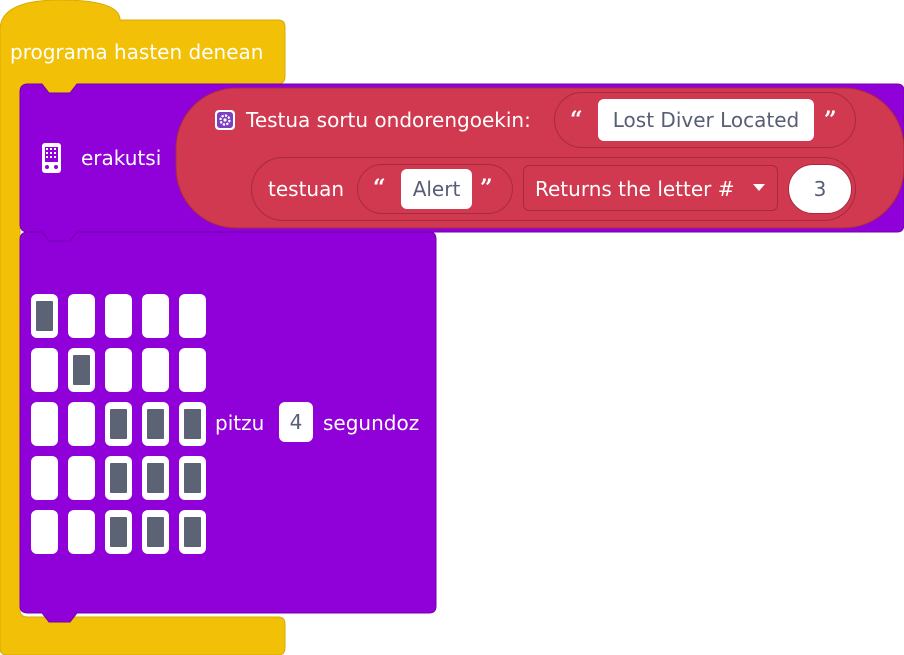 The height and width of the screenshot is (655, 904). What do you see at coordinates (81, 424) in the screenshot?
I see `led-cell-r2-c1` at bounding box center [81, 424].